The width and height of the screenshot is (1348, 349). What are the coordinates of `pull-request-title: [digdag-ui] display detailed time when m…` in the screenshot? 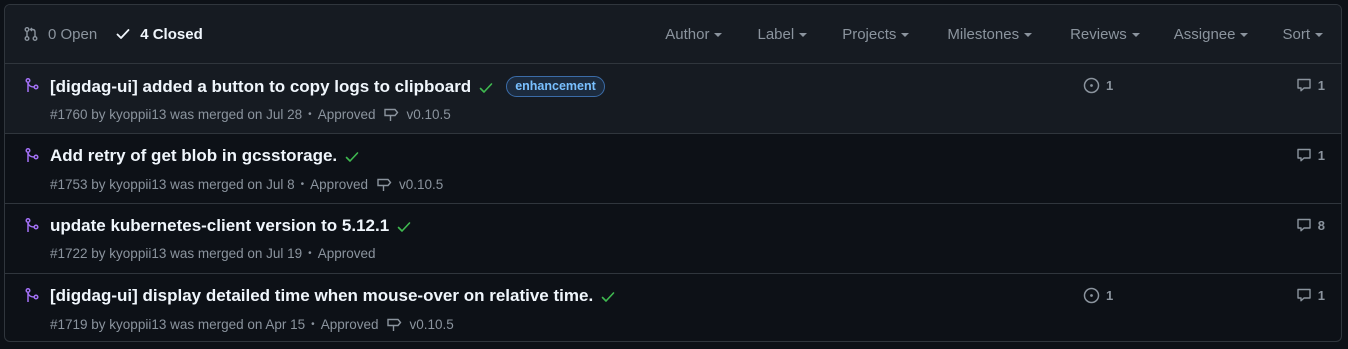 It's located at (321, 296).